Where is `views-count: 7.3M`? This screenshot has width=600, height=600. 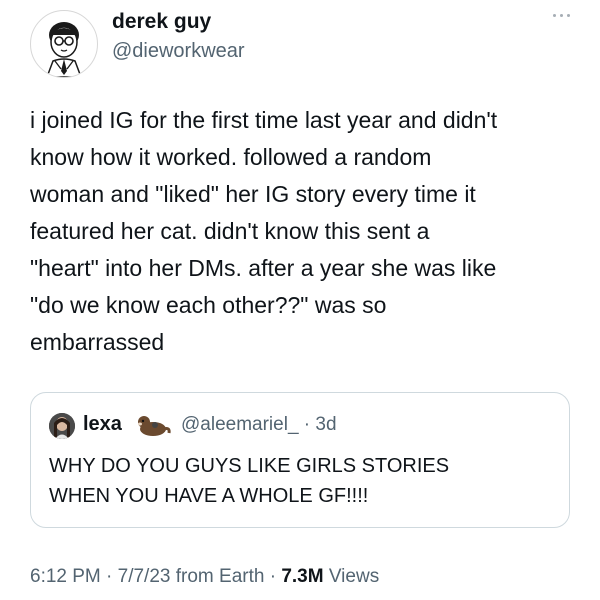 views-count: 7.3M is located at coordinates (302, 576).